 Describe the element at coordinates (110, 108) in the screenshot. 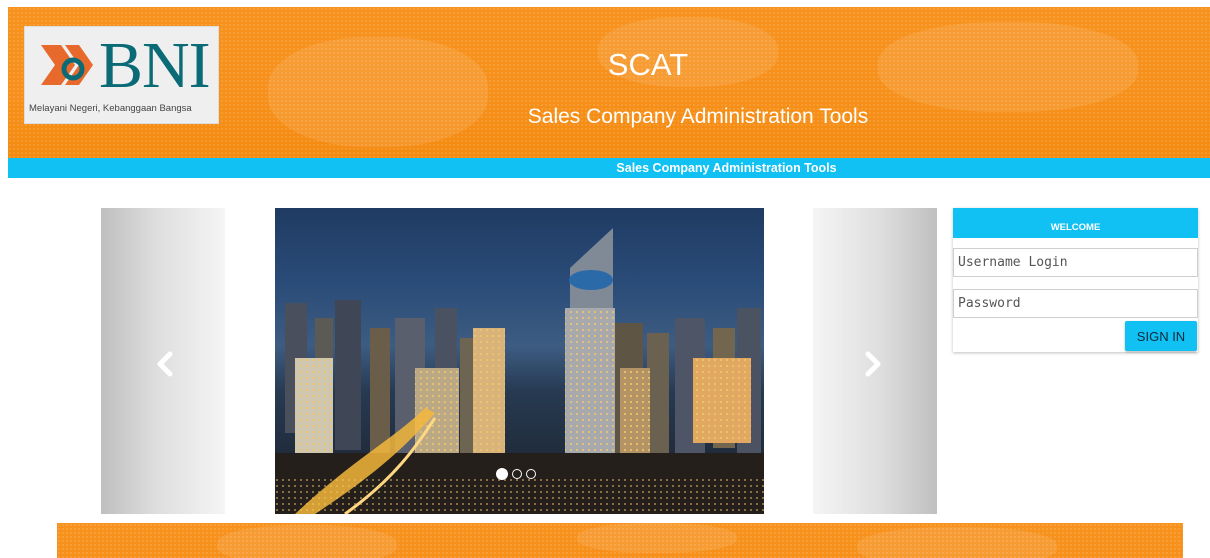

I see `logo-tagline: Melayani Negeri, Kebanggaan Bangsa` at that location.